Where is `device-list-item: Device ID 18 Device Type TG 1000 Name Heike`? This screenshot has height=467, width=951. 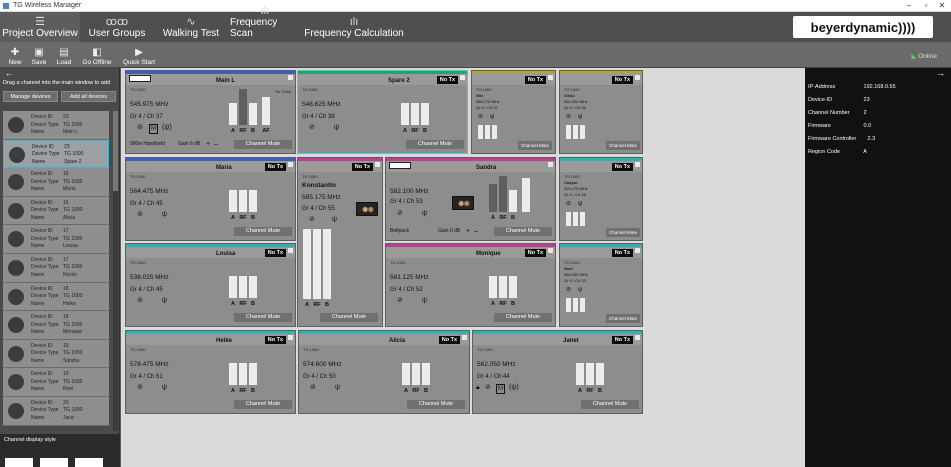
device-list-item: Device ID 18 Device Type TG 1000 Name Heike is located at coordinates (56, 297).